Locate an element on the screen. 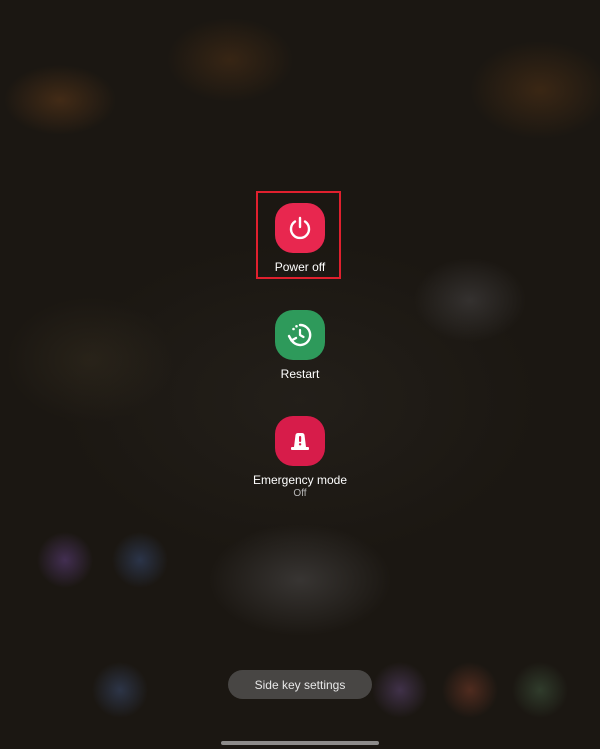  emergency-mode-label: Emergency mode is located at coordinates (300, 480).